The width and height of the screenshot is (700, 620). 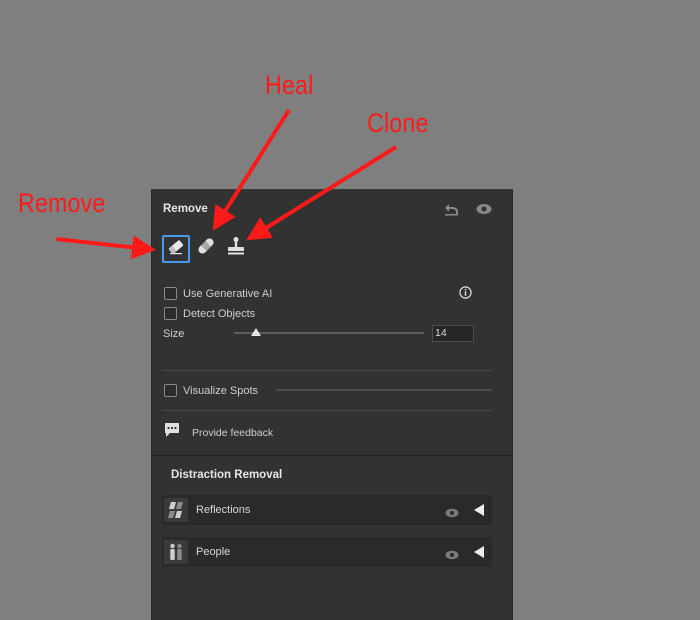 What do you see at coordinates (327, 552) in the screenshot?
I see `distraction-item-people: People` at bounding box center [327, 552].